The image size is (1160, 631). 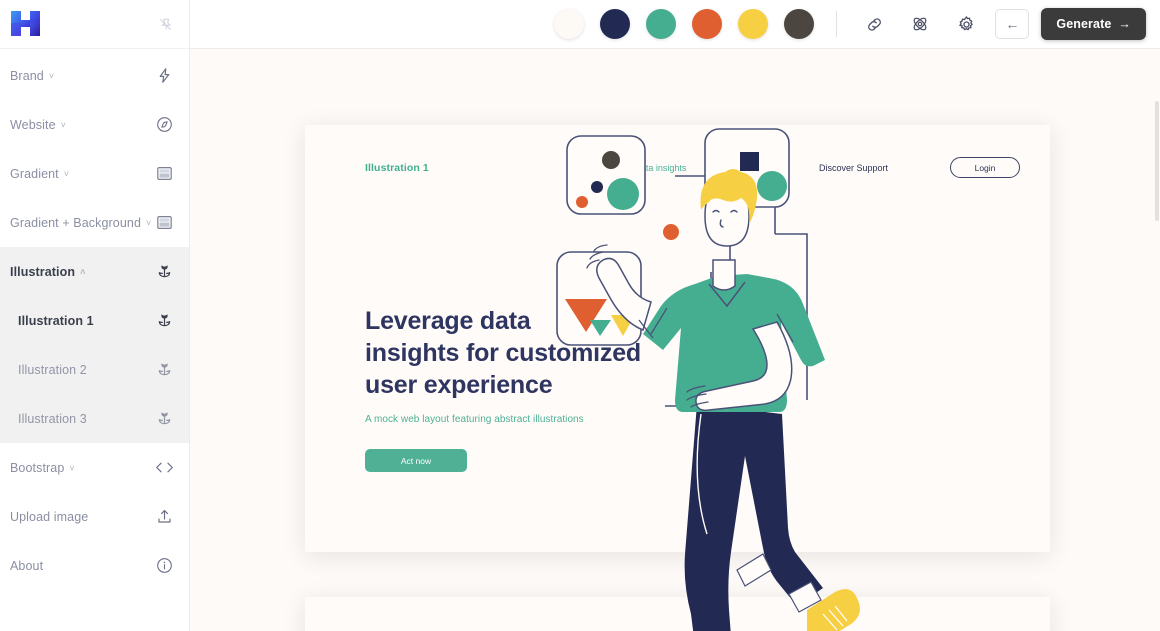 What do you see at coordinates (164, 76) in the screenshot?
I see `bolt-icon` at bounding box center [164, 76].